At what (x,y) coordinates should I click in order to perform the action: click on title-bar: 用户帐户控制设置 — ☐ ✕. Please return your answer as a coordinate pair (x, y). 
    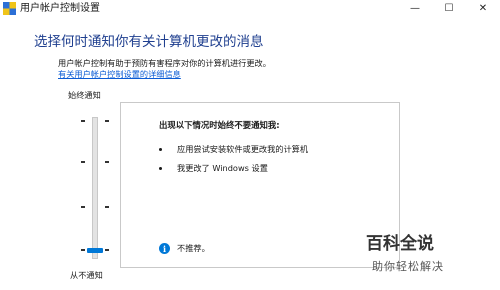
    Looking at the image, I should click on (250, 8).